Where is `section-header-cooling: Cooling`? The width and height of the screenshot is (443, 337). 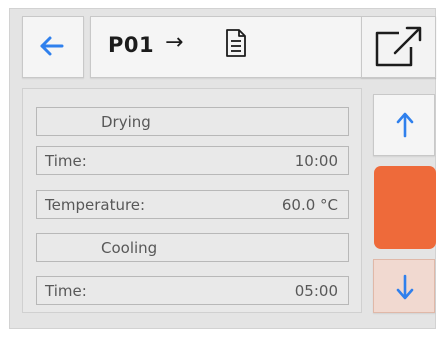
section-header-cooling: Cooling is located at coordinates (192, 247).